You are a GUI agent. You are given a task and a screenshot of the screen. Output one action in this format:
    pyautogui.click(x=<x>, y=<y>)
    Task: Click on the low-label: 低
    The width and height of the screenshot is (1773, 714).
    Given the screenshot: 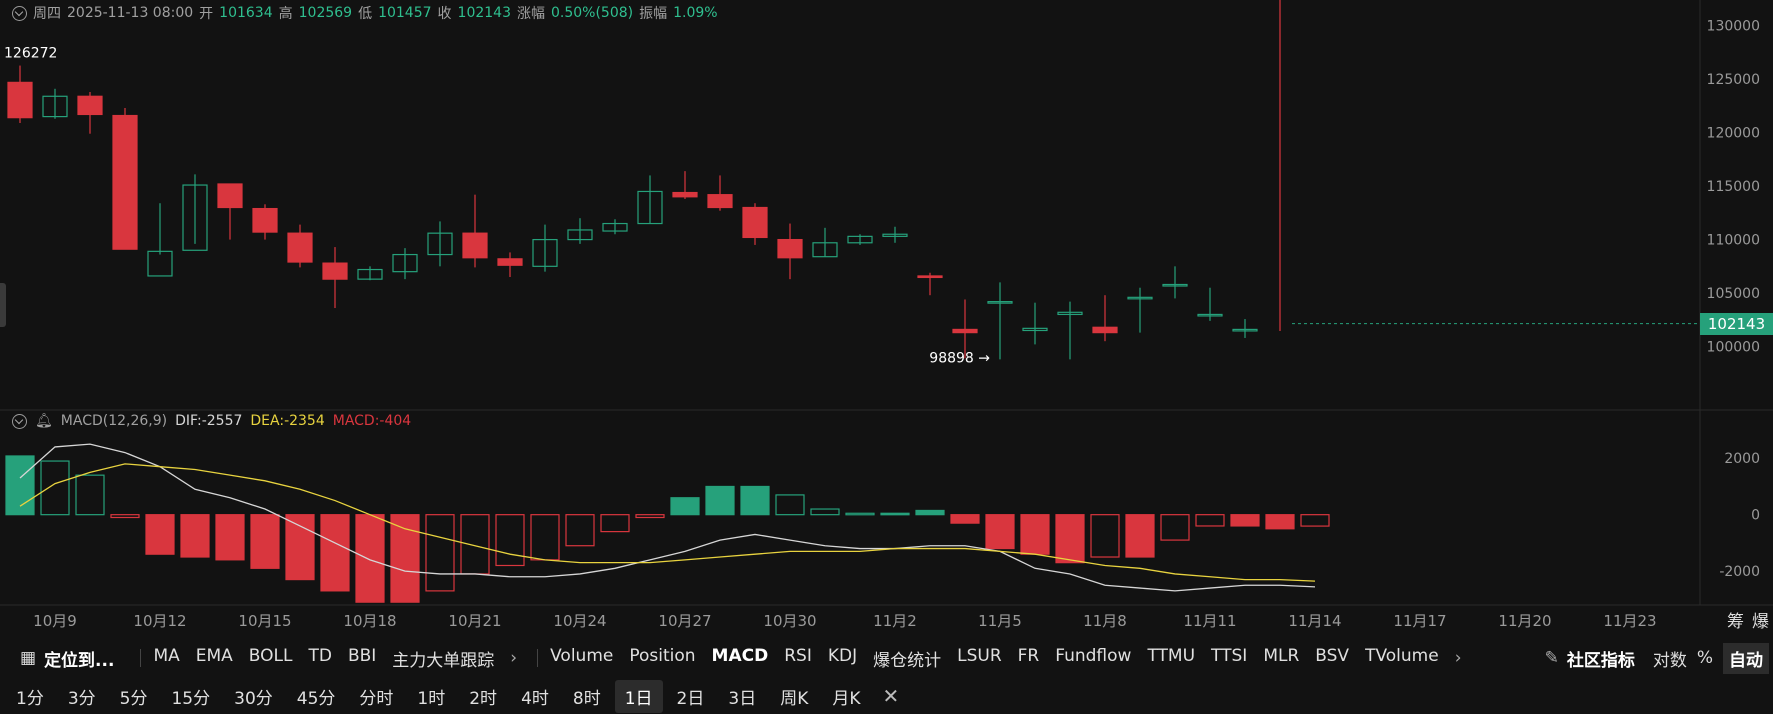 What is the action you would take?
    pyautogui.click(x=365, y=14)
    